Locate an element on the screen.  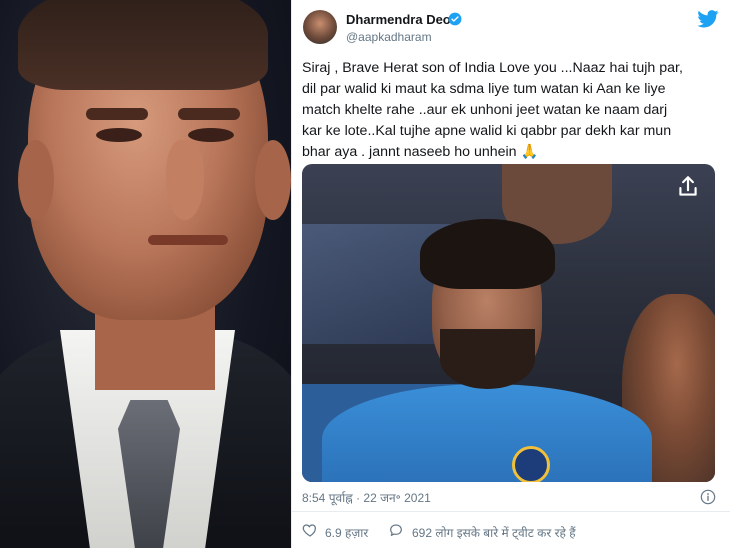
eye-right is located at coordinates (211, 135).